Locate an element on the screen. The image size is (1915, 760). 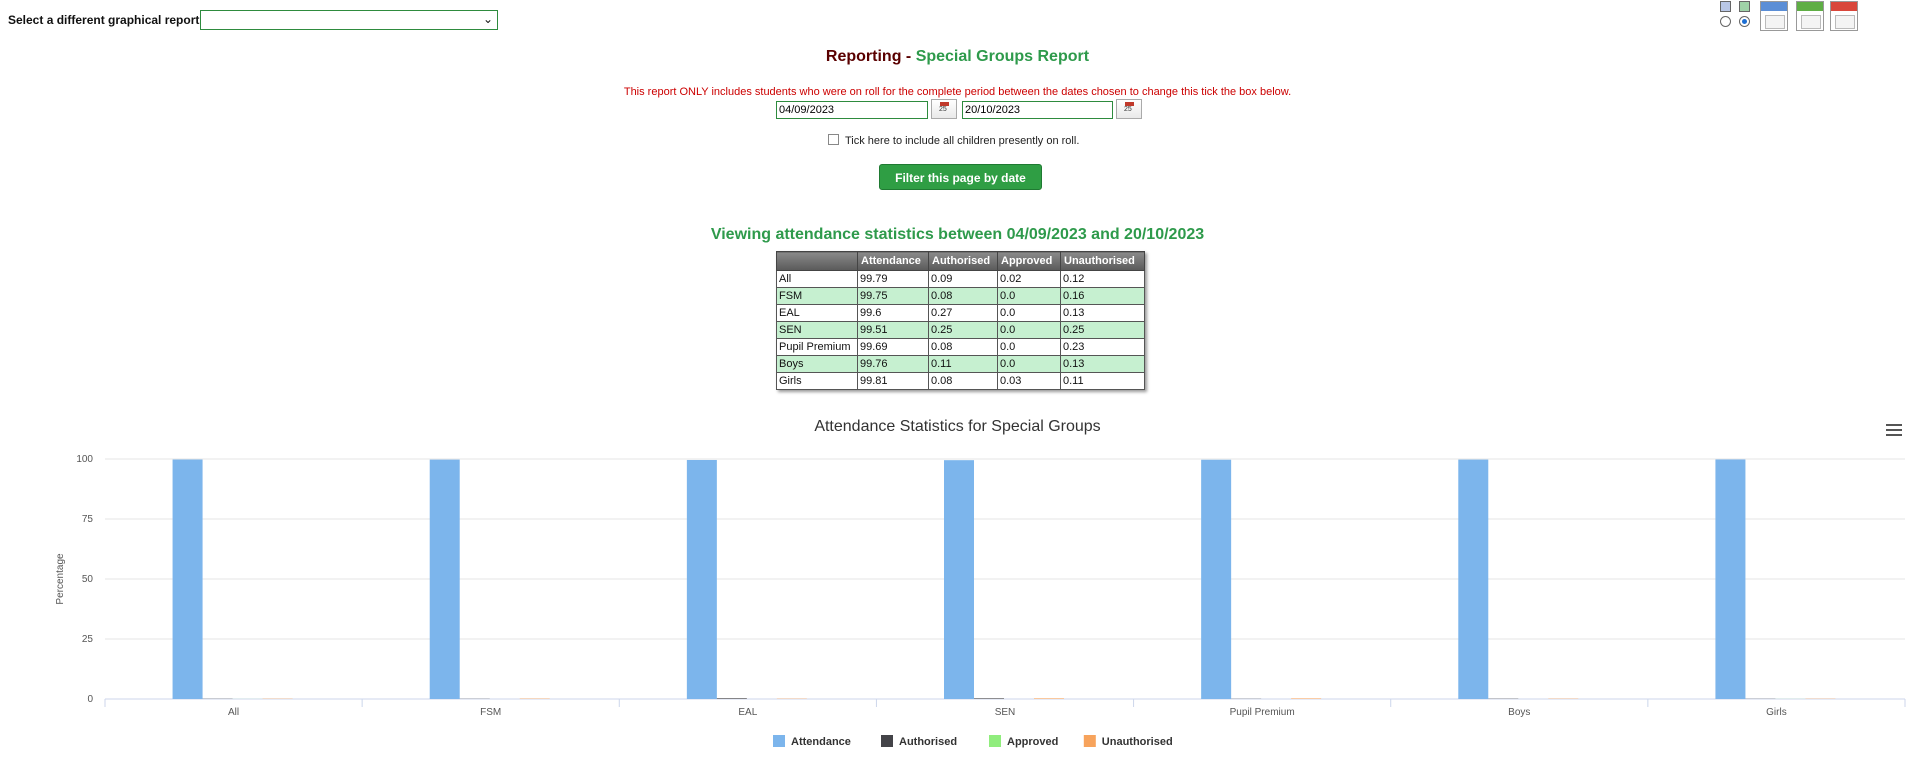
filter-by-date-button: Filter this page by date is located at coordinates (960, 177).